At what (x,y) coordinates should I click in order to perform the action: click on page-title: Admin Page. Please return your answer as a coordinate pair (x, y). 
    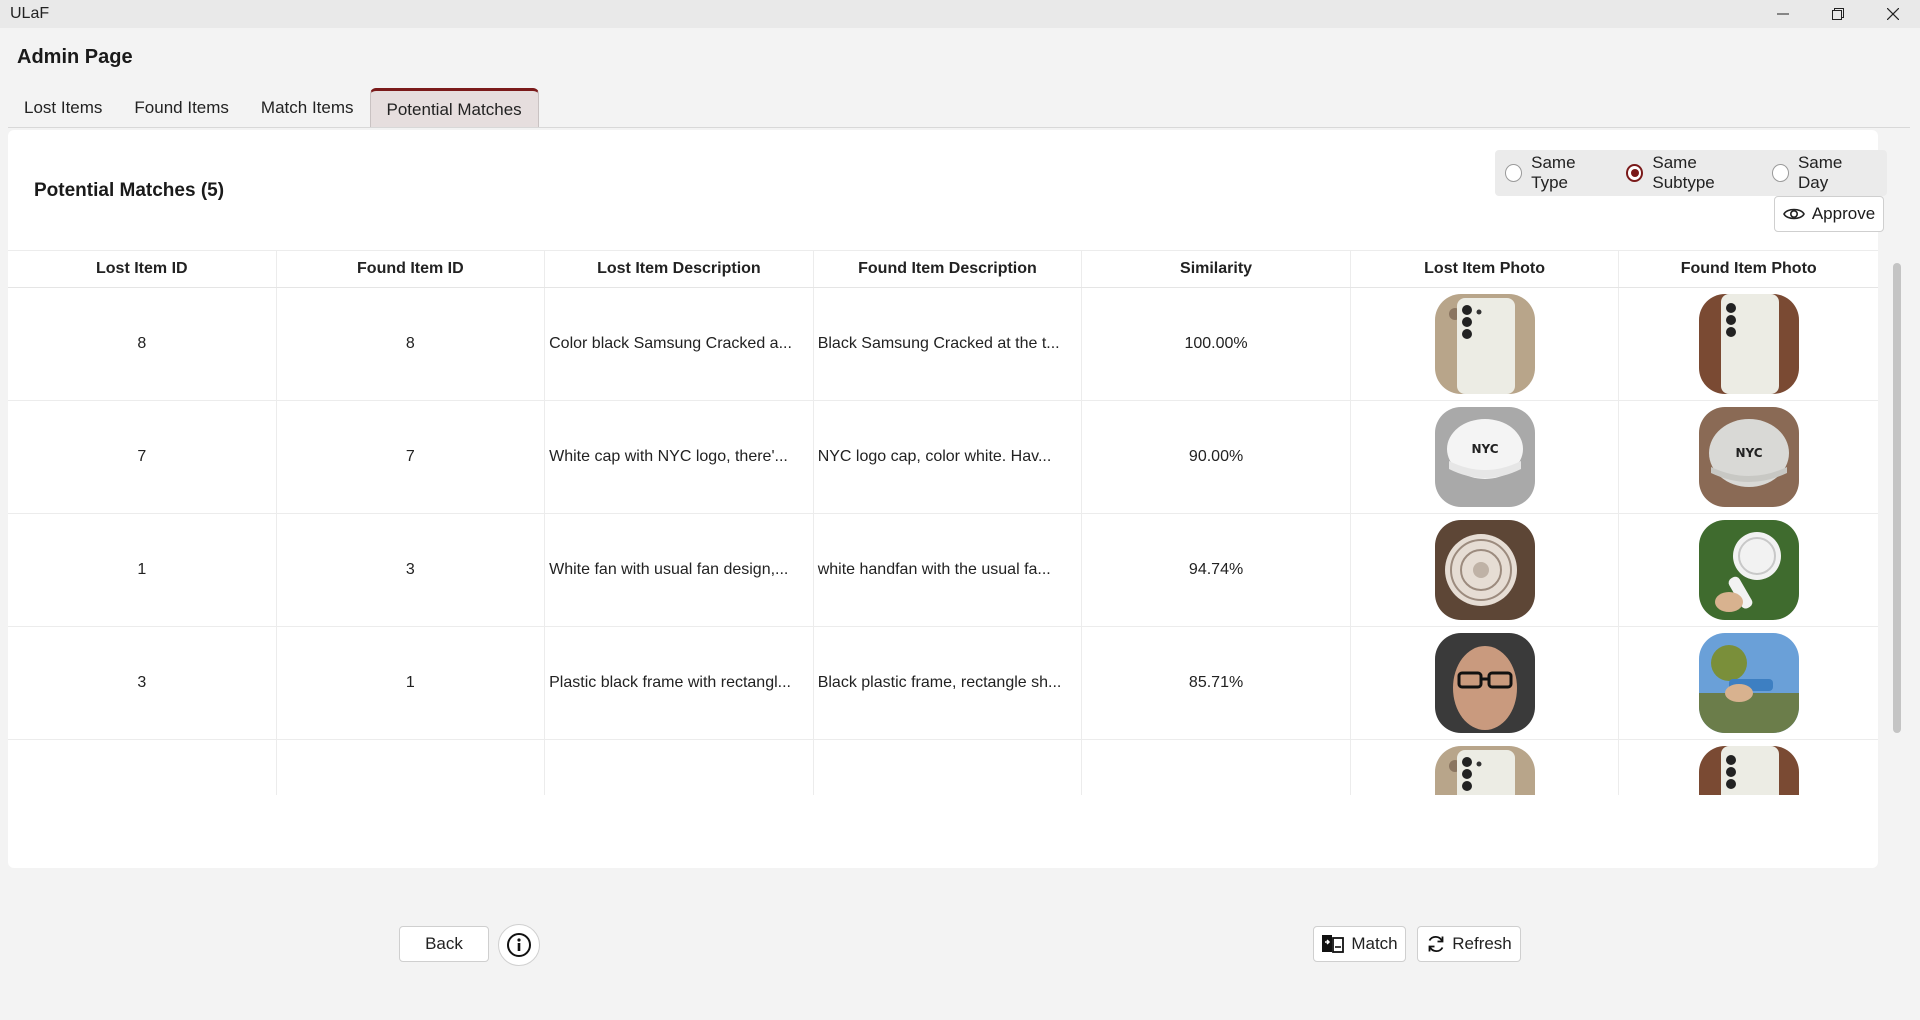
    Looking at the image, I should click on (75, 57).